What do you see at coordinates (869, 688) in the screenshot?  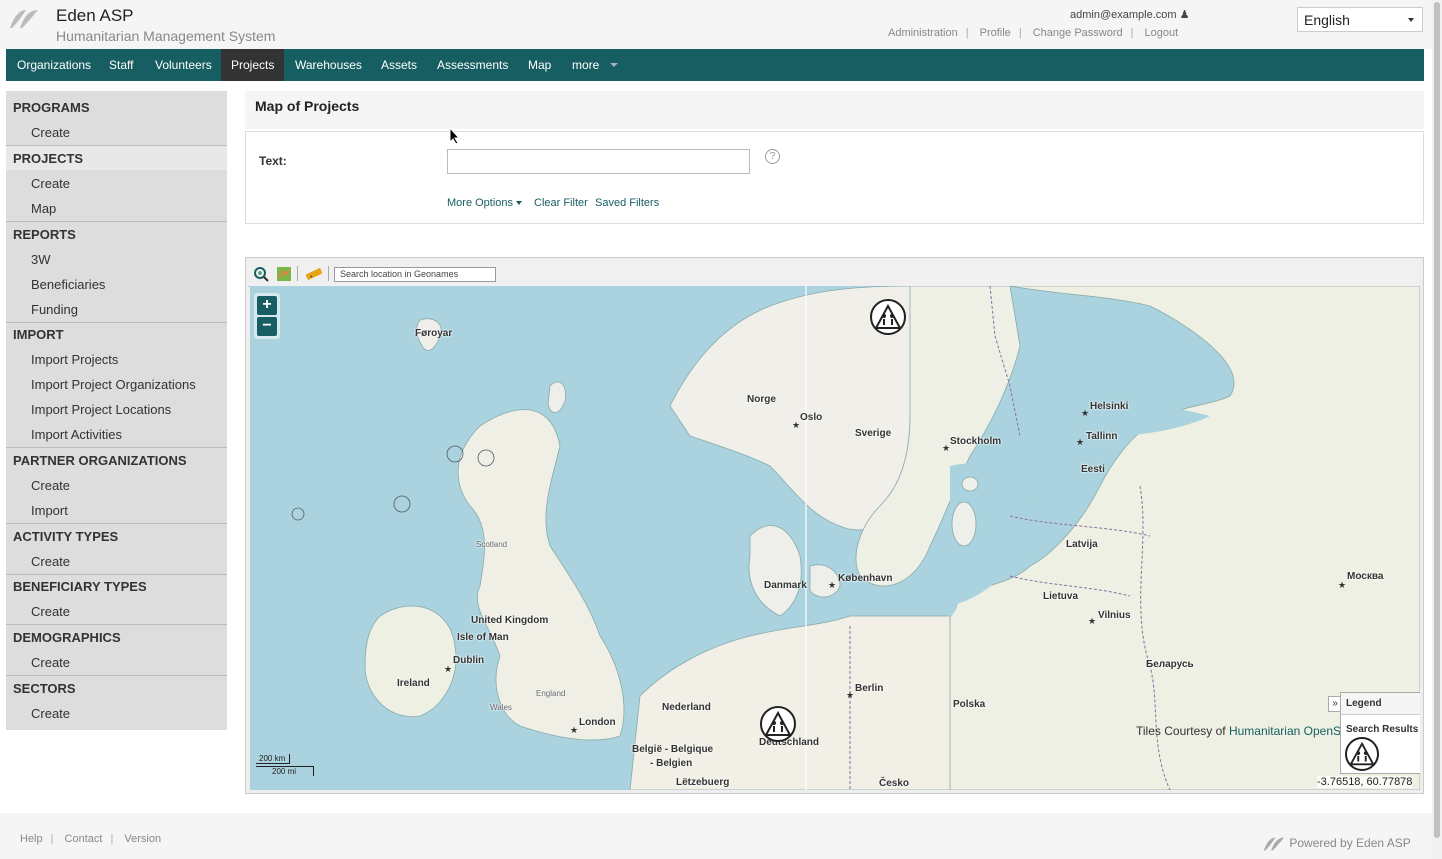 I see `map-label: Berlin` at bounding box center [869, 688].